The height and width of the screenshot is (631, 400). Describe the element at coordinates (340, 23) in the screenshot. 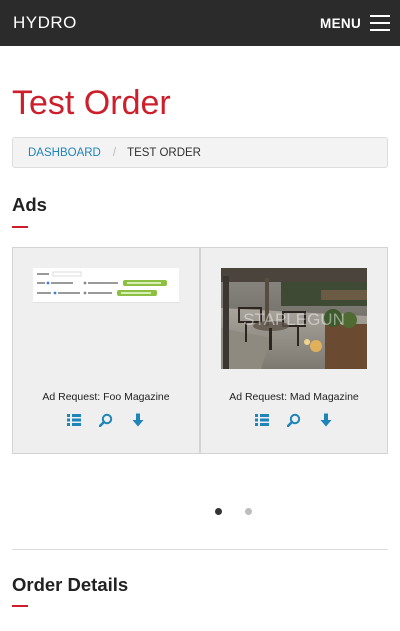

I see `menu-label: MENU` at that location.